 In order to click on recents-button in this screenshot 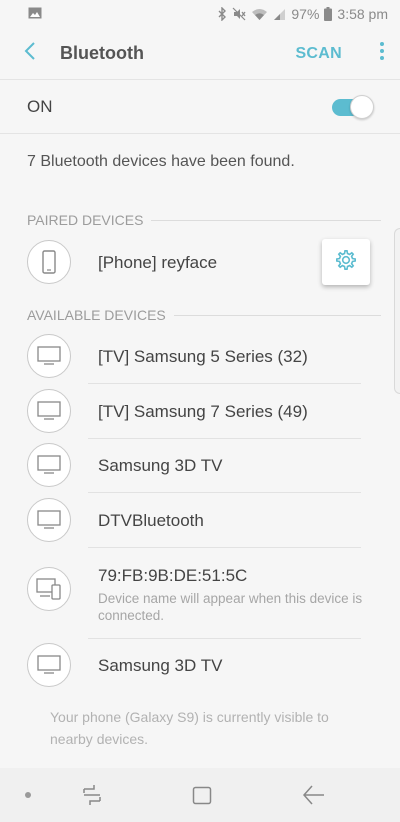, I will do `click(92, 795)`.